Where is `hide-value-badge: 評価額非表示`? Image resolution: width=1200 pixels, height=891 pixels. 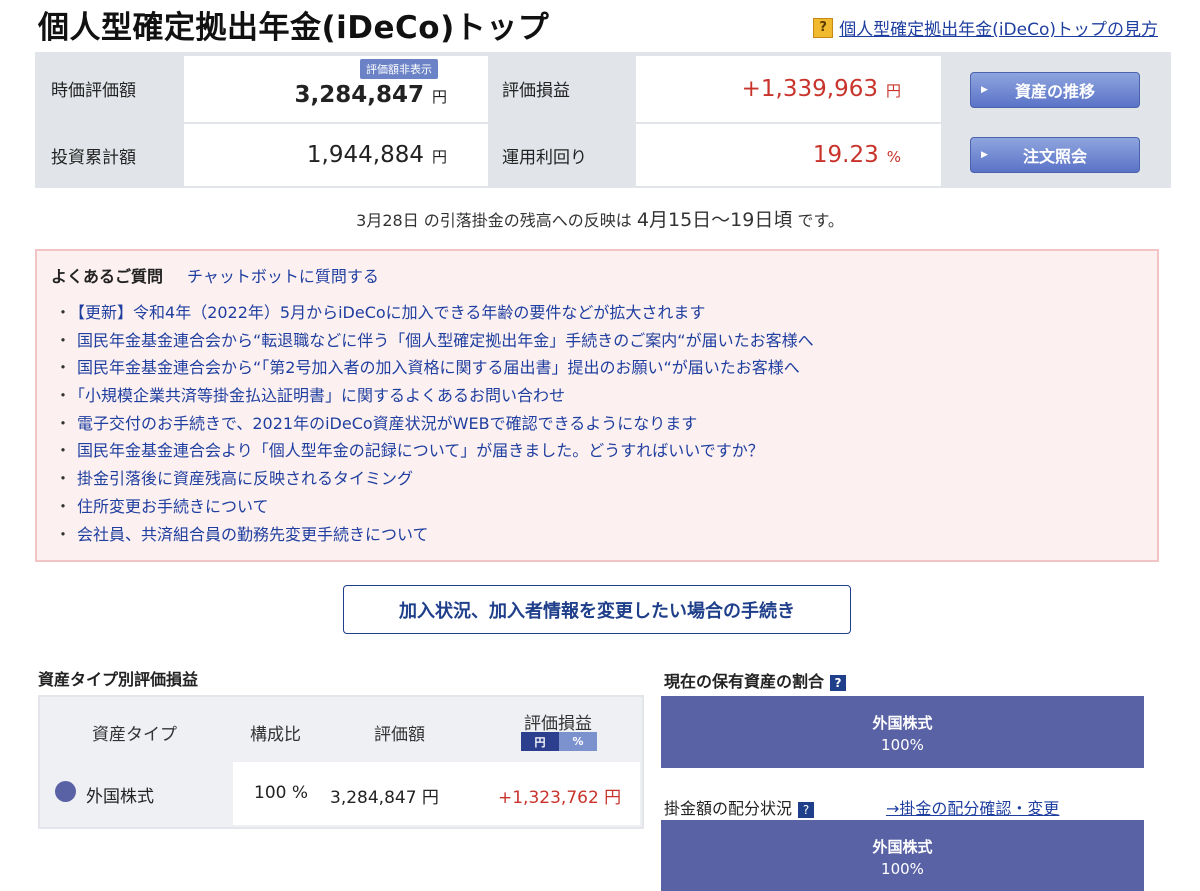 hide-value-badge: 評価額非表示 is located at coordinates (399, 69).